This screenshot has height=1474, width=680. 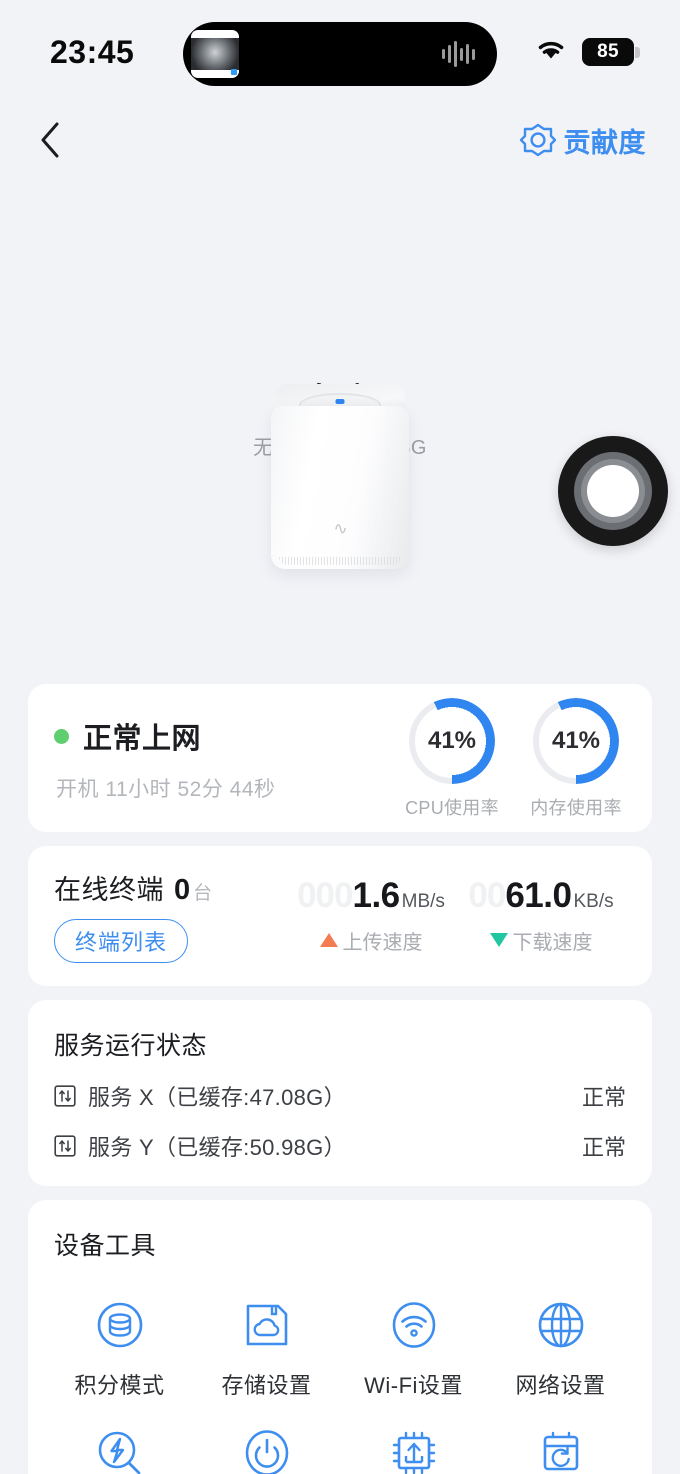 I want to click on battery-percent: 85, so click(x=608, y=51).